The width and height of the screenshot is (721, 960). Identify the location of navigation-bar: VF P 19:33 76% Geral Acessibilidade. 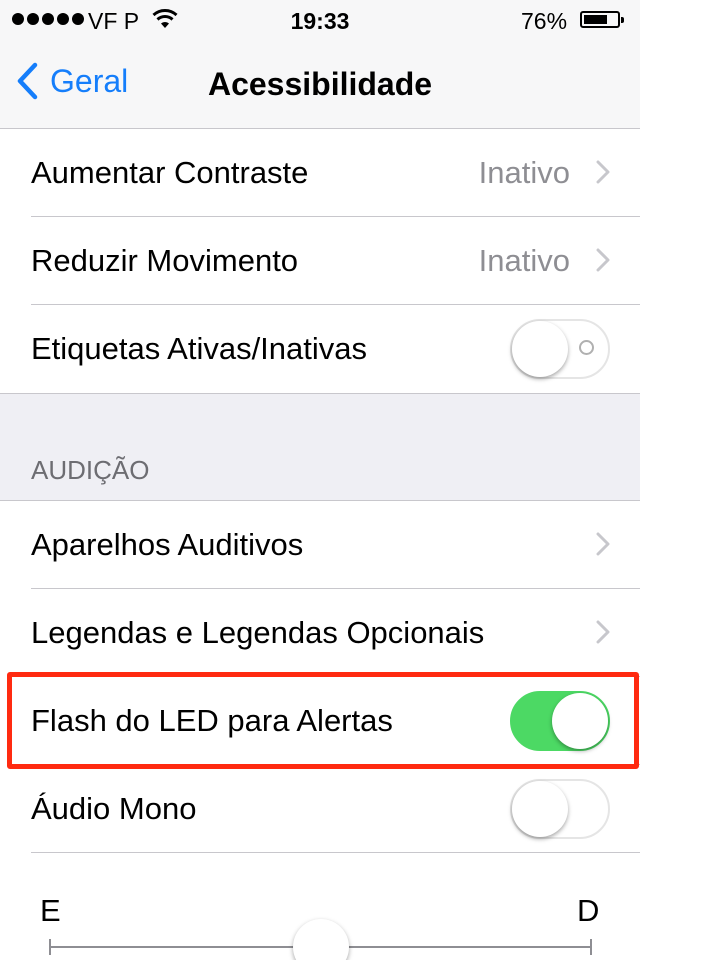
(320, 64).